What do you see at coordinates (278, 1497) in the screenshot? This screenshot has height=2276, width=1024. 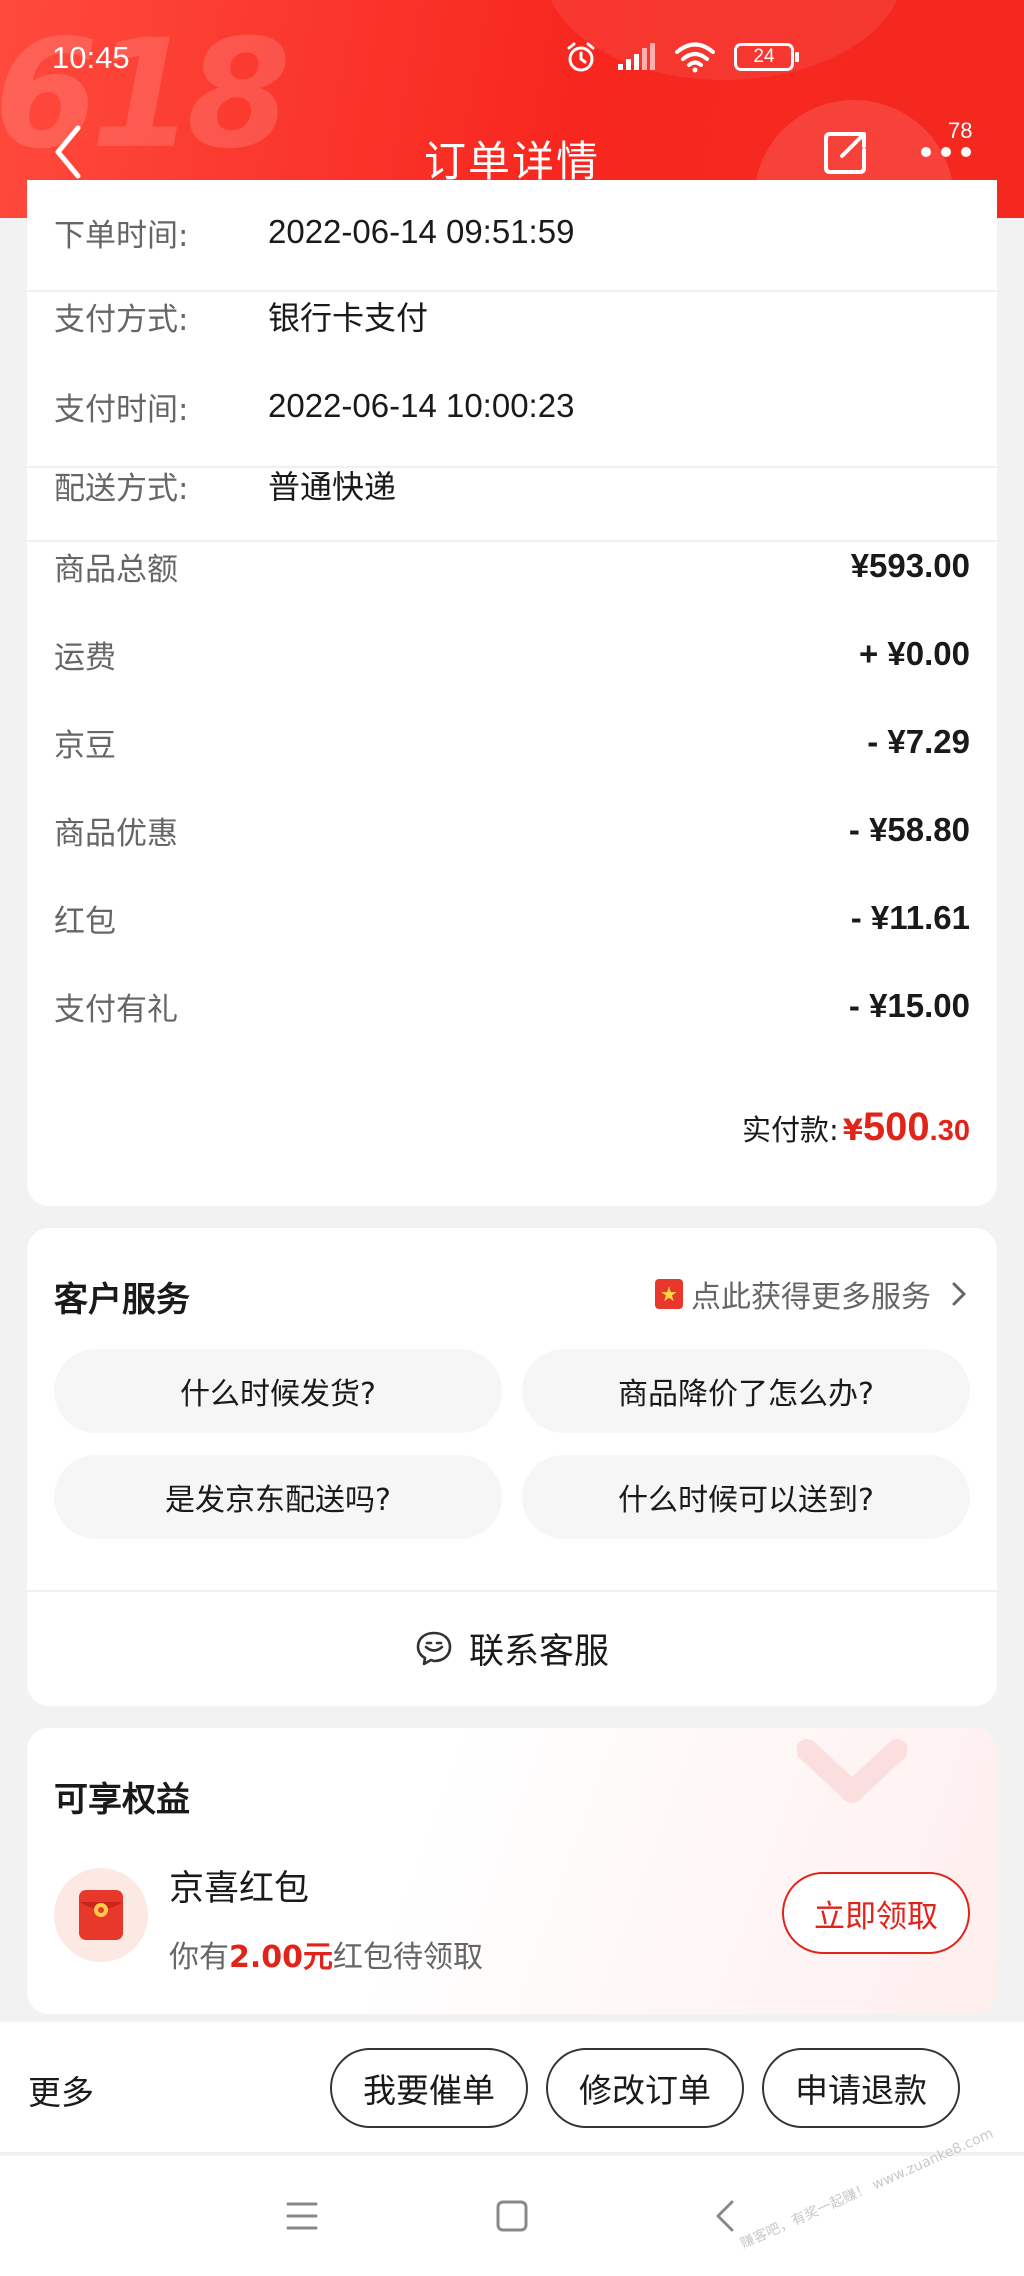 I see `quick-question-button: 是发京东配送吗?` at bounding box center [278, 1497].